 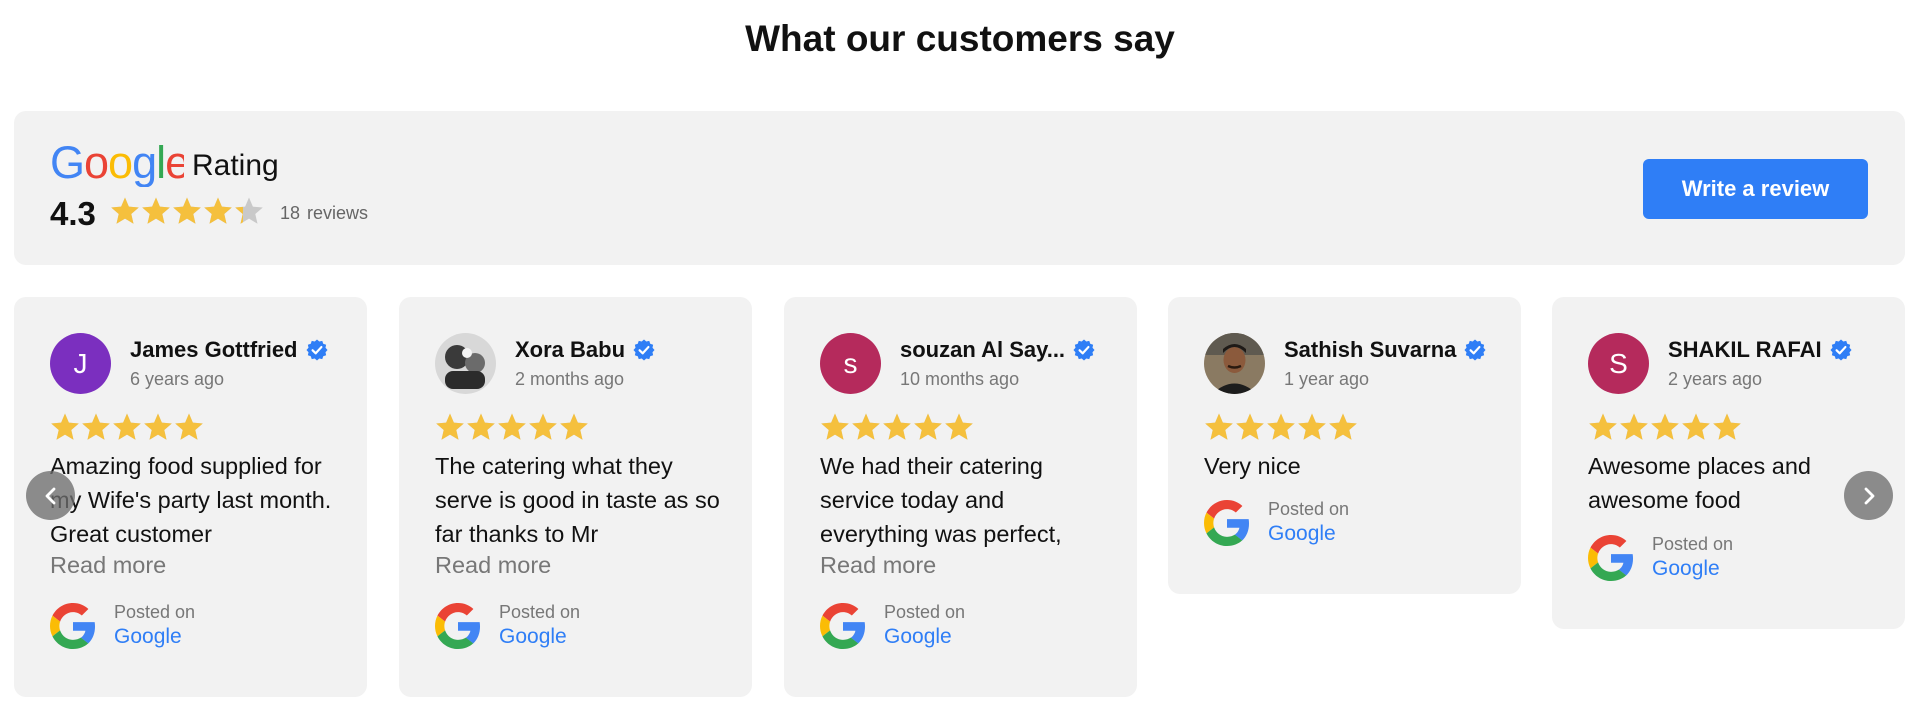 I want to click on reviewer: Xora Babu, so click(x=585, y=350).